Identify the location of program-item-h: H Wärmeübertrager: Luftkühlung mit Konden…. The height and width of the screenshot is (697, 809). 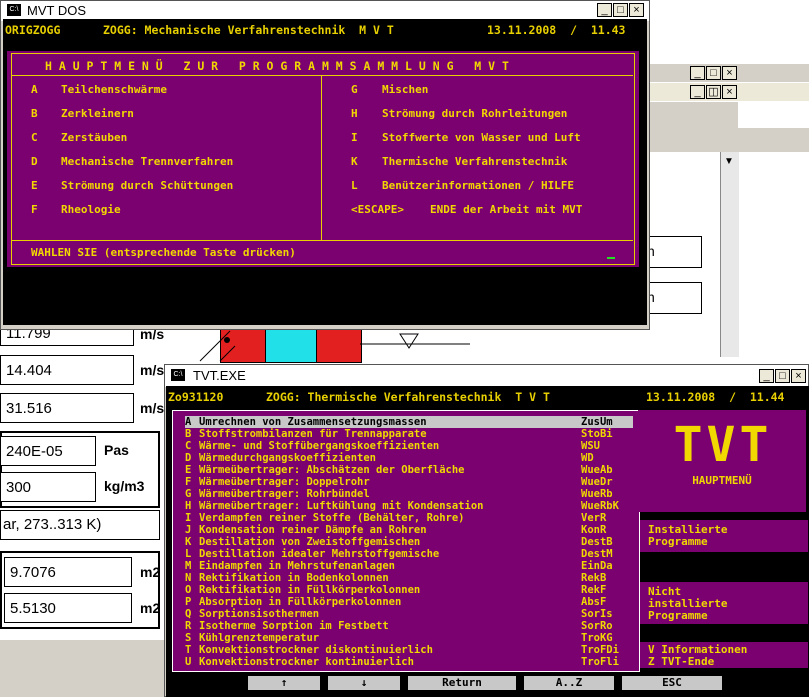
(409, 506).